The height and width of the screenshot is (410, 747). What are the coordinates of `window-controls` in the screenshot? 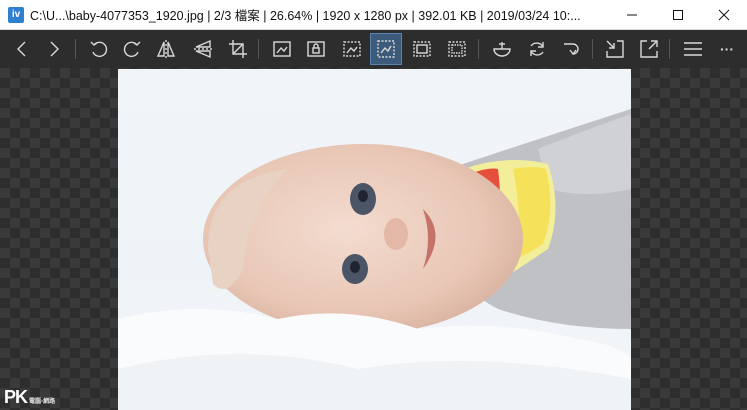 It's located at (678, 15).